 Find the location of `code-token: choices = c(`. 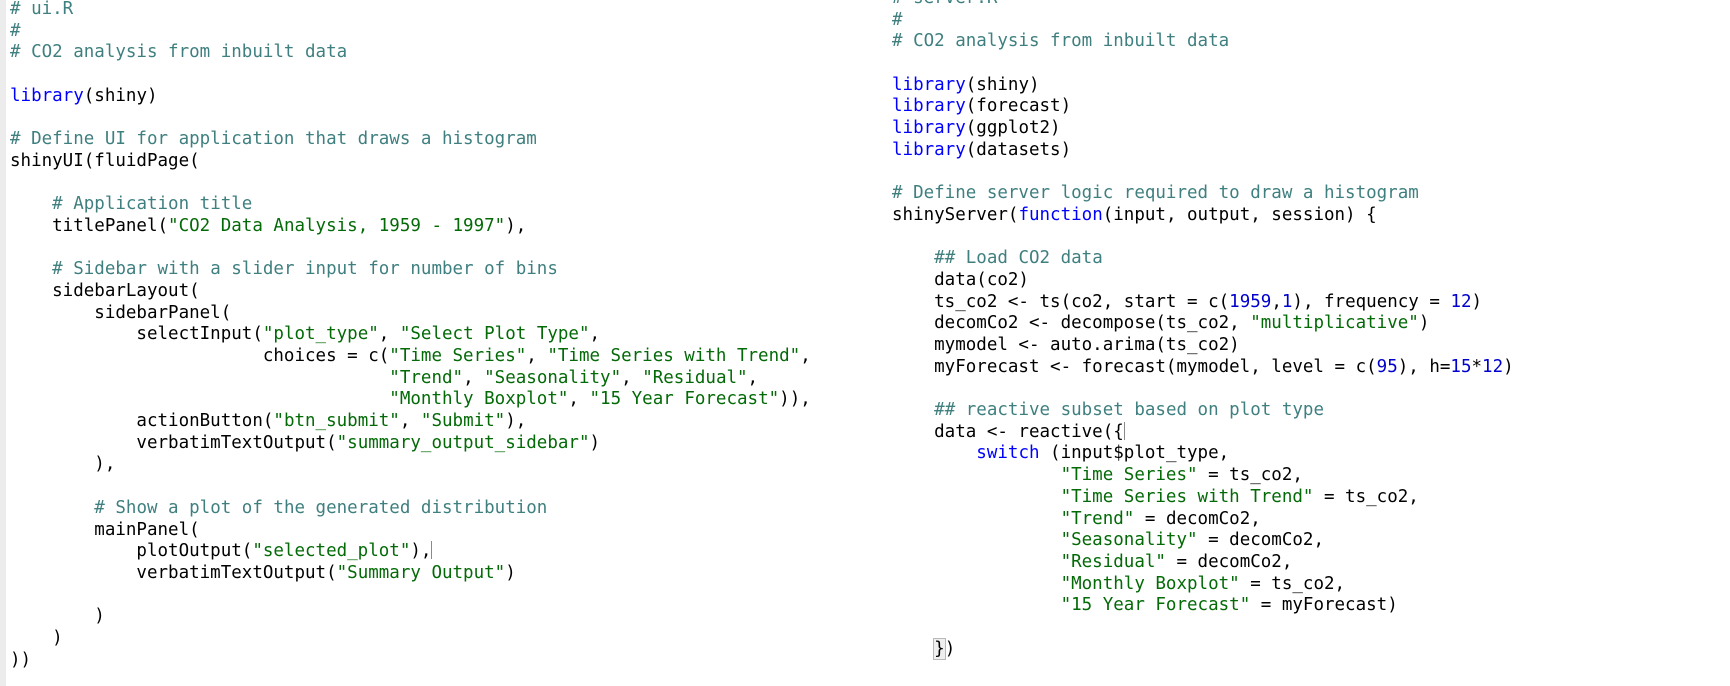

code-token: choices = c( is located at coordinates (200, 356).